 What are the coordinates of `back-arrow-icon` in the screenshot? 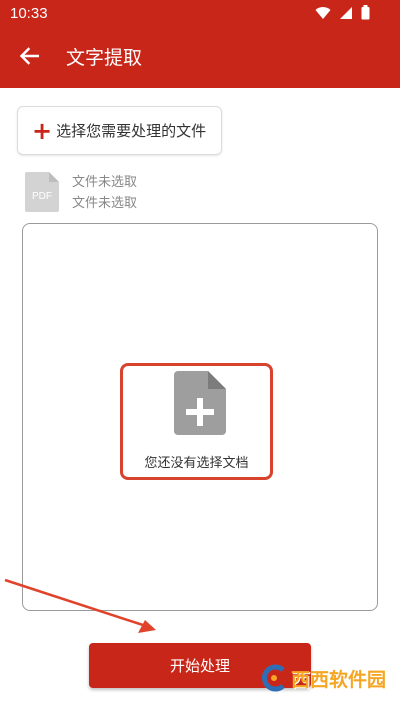 It's located at (29, 58).